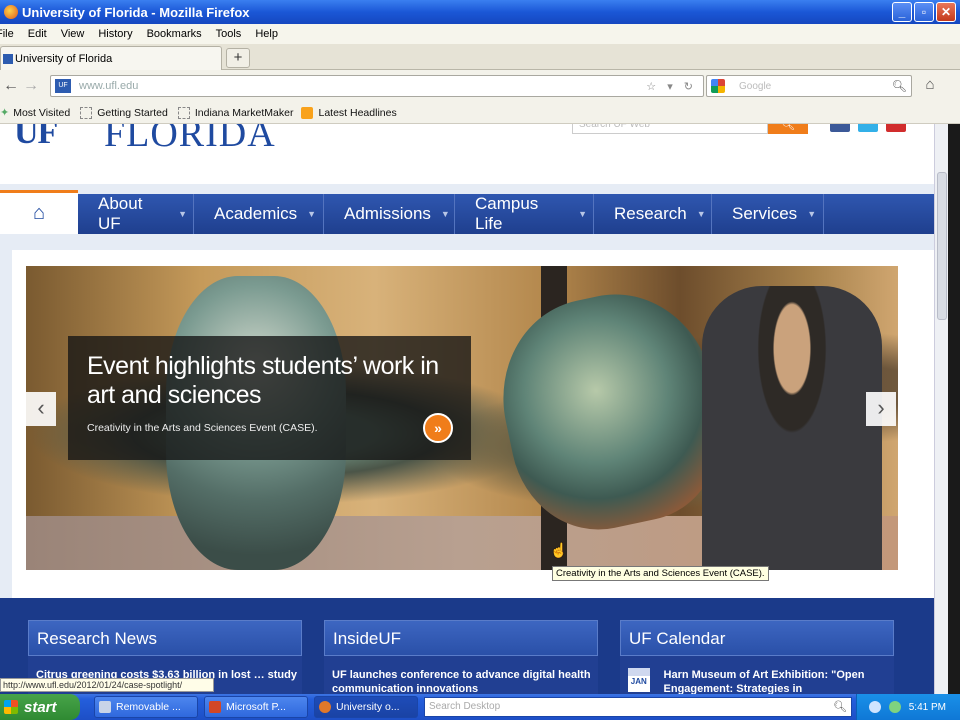 This screenshot has width=960, height=720. I want to click on nav-about-uf: About UF ▼, so click(136, 214).